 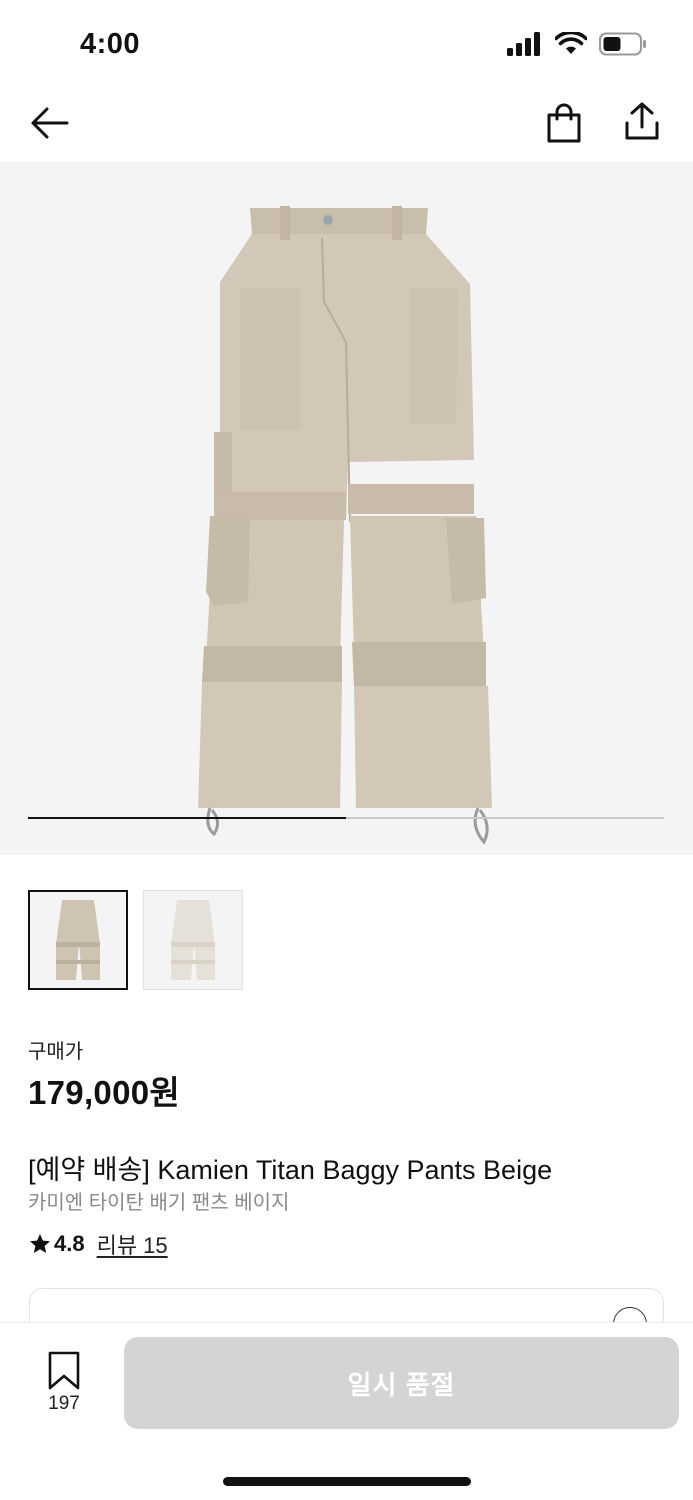 What do you see at coordinates (40, 1243) in the screenshot?
I see `star-icon` at bounding box center [40, 1243].